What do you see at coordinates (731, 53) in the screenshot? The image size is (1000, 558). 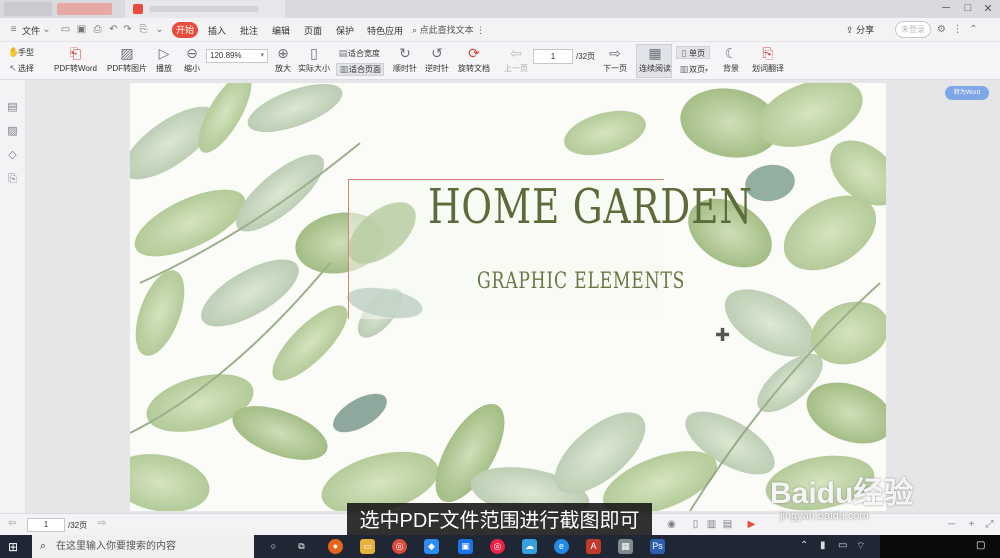 I see `moon-icon: ☾` at bounding box center [731, 53].